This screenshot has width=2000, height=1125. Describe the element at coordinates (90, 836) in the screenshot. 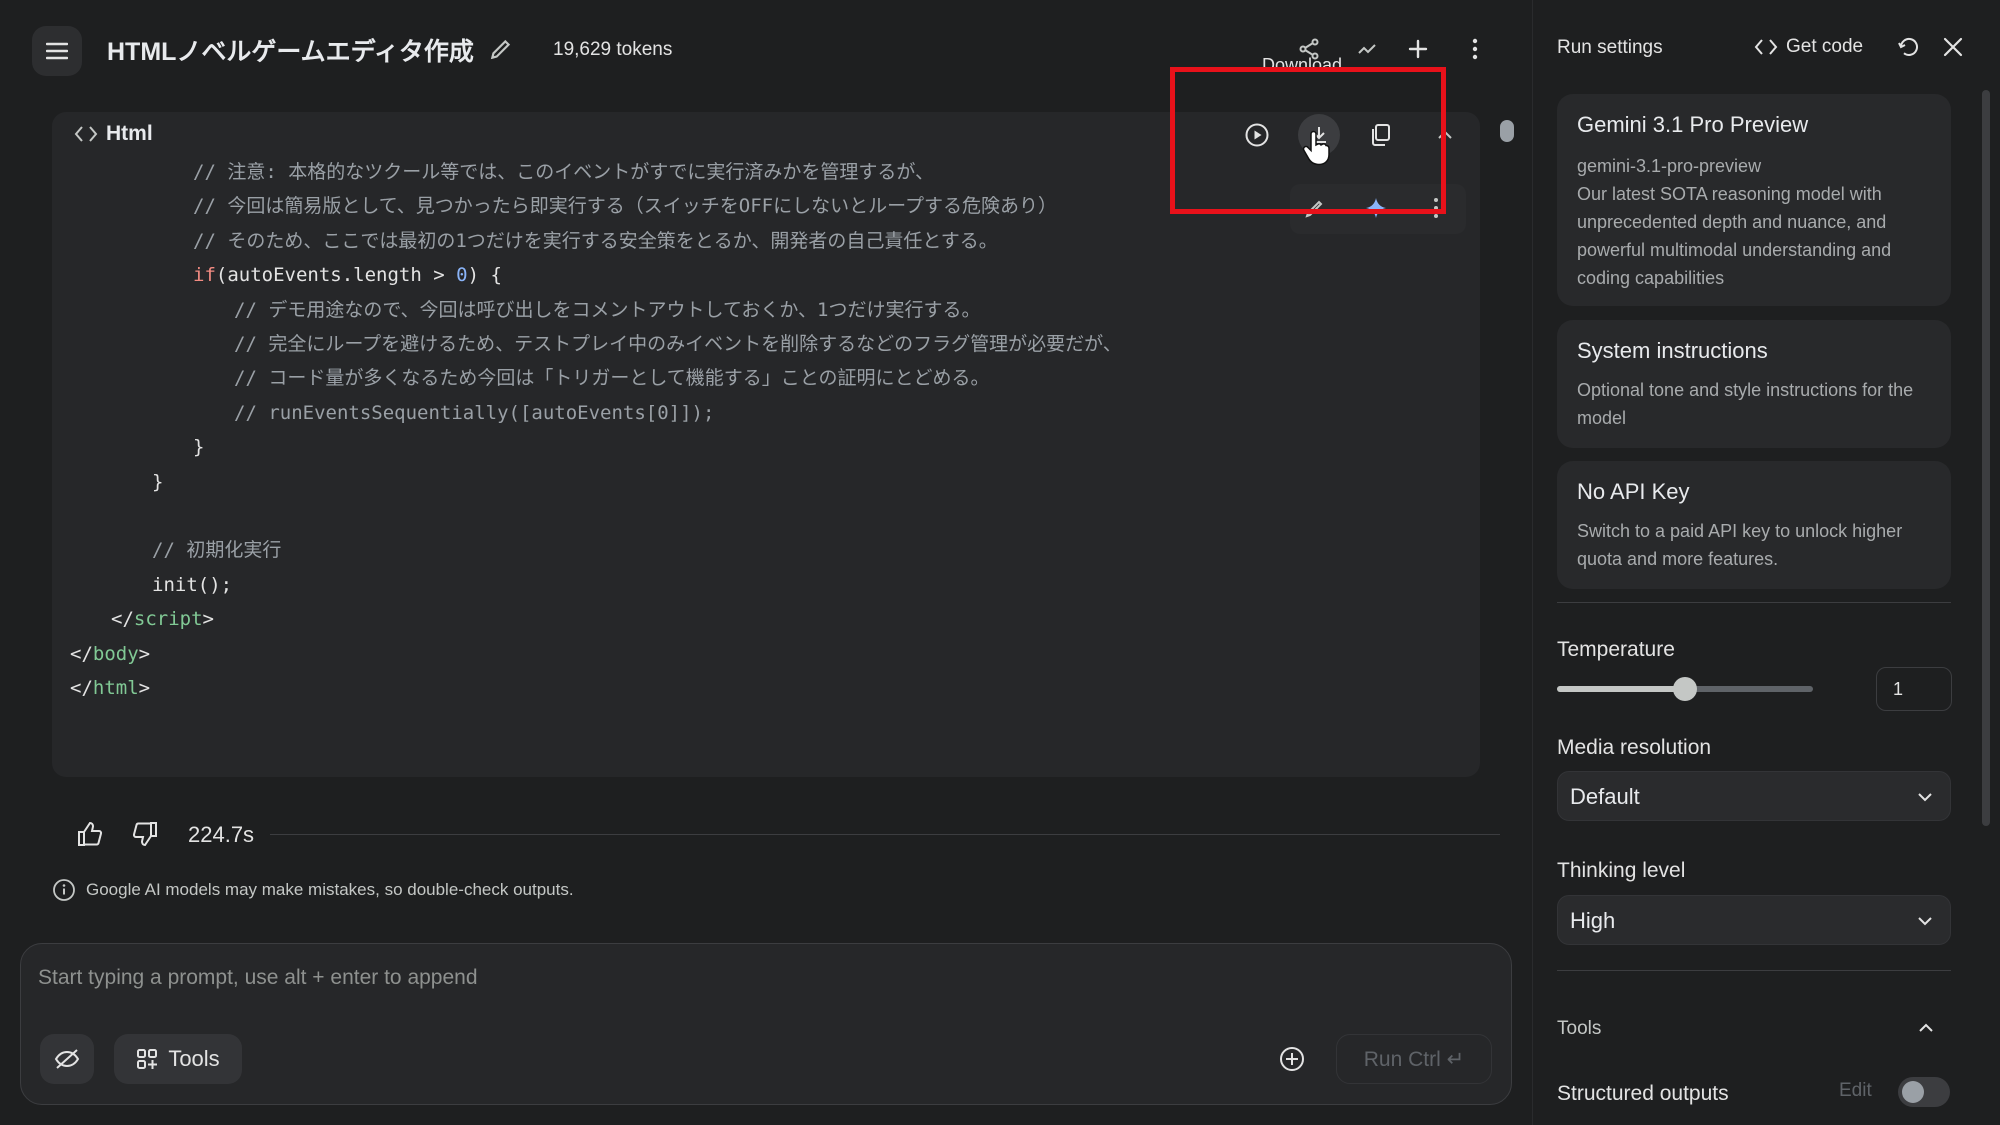

I see `thumbs-up-icon` at that location.